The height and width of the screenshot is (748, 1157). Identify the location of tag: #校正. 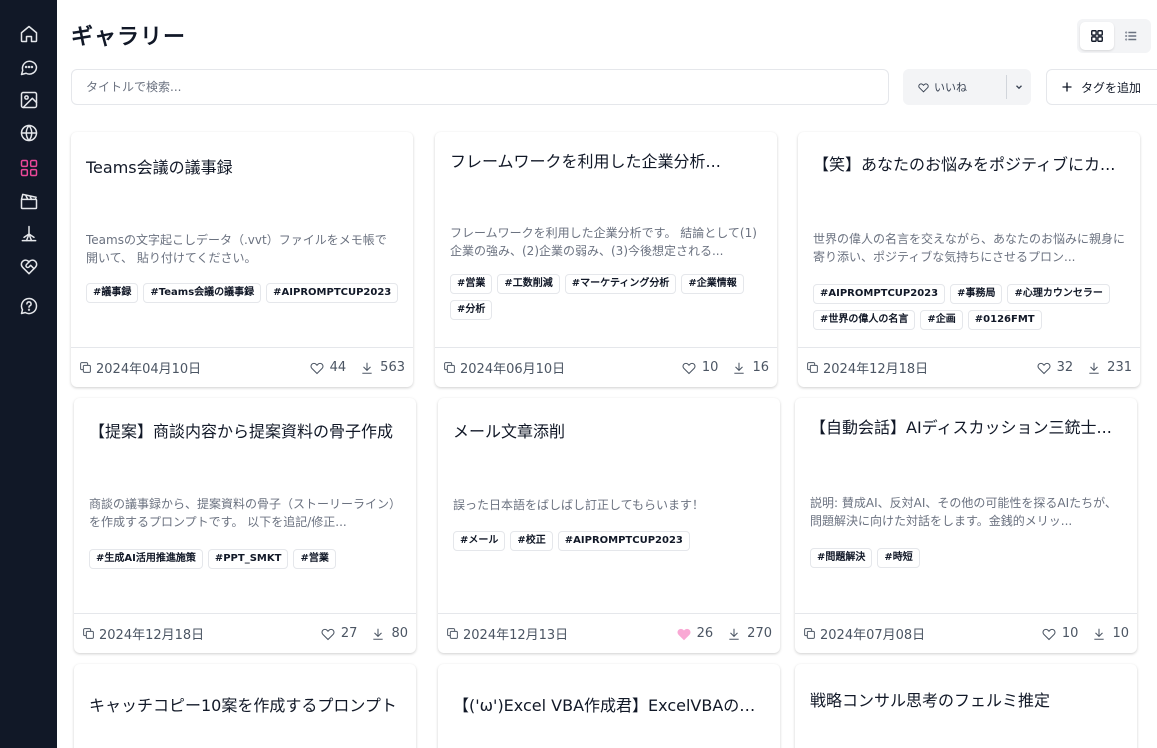
(531, 541).